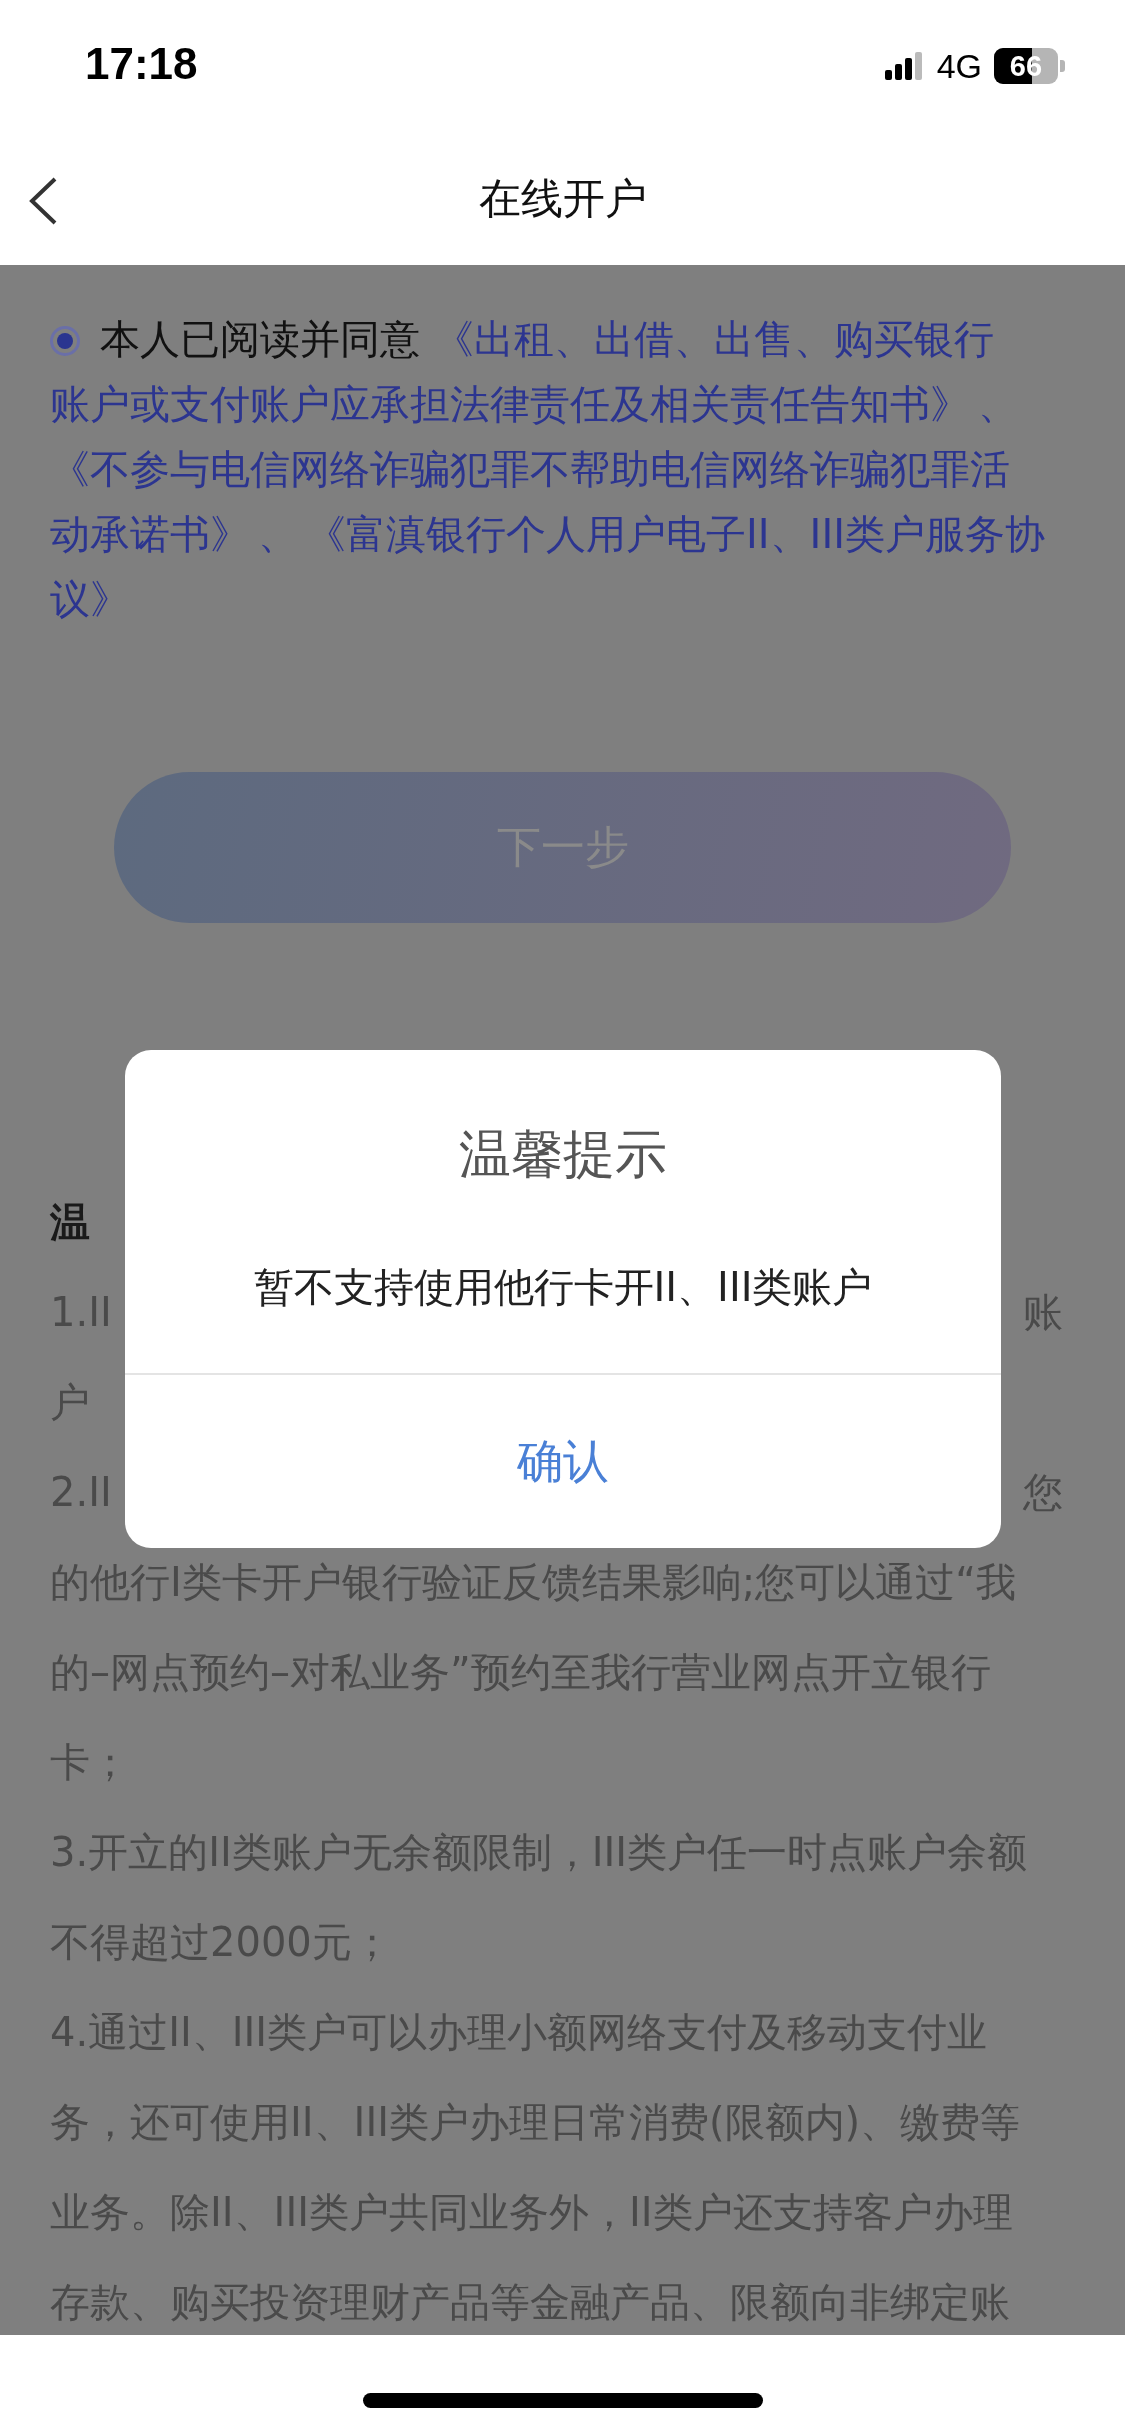 The width and height of the screenshot is (1125, 2436). I want to click on agreement-link: 《出租、出借、出售、购买银行, so click(714, 339).